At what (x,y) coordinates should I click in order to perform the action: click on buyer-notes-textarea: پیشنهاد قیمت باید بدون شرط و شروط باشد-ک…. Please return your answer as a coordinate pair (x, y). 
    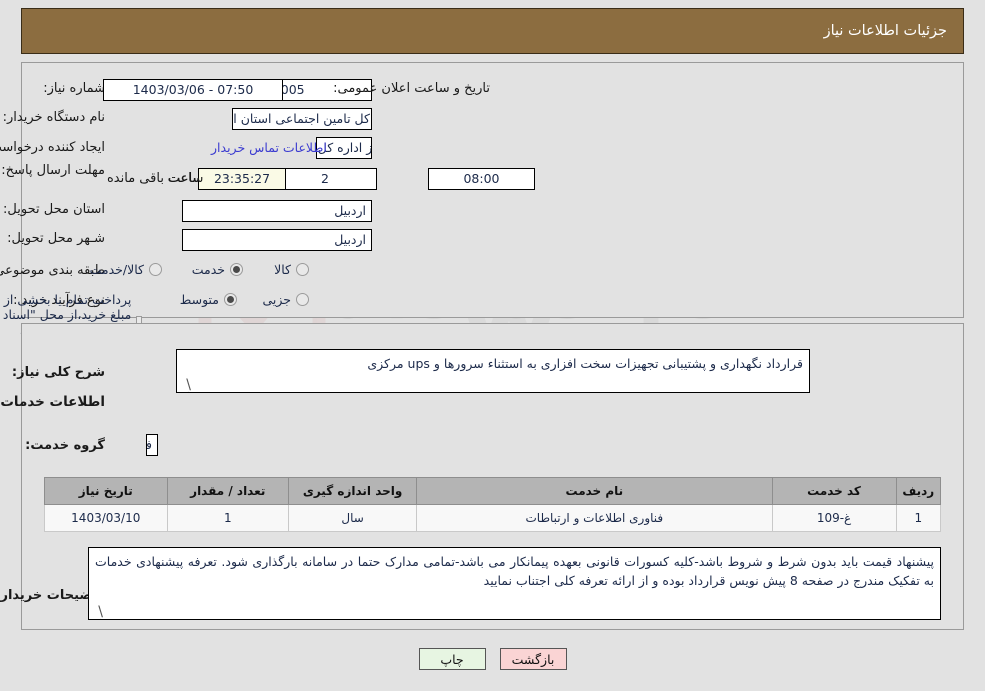
    Looking at the image, I should click on (514, 583).